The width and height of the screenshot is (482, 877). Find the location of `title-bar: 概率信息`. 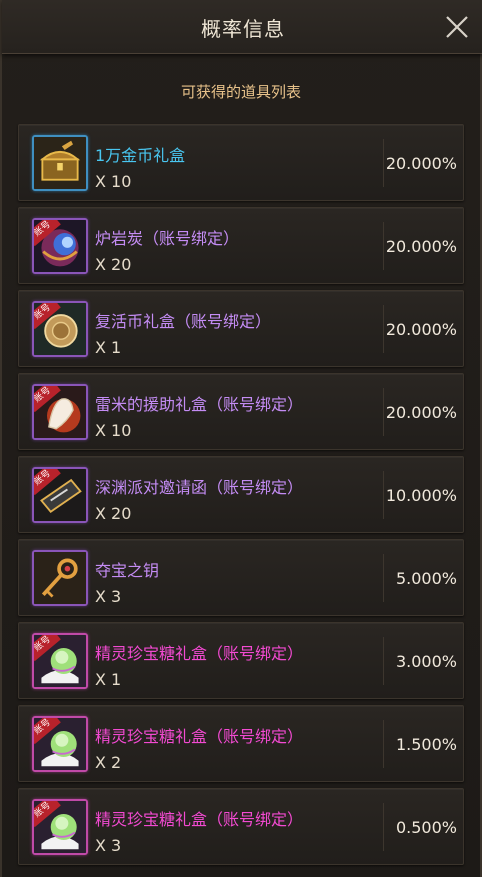

title-bar: 概率信息 is located at coordinates (242, 27).